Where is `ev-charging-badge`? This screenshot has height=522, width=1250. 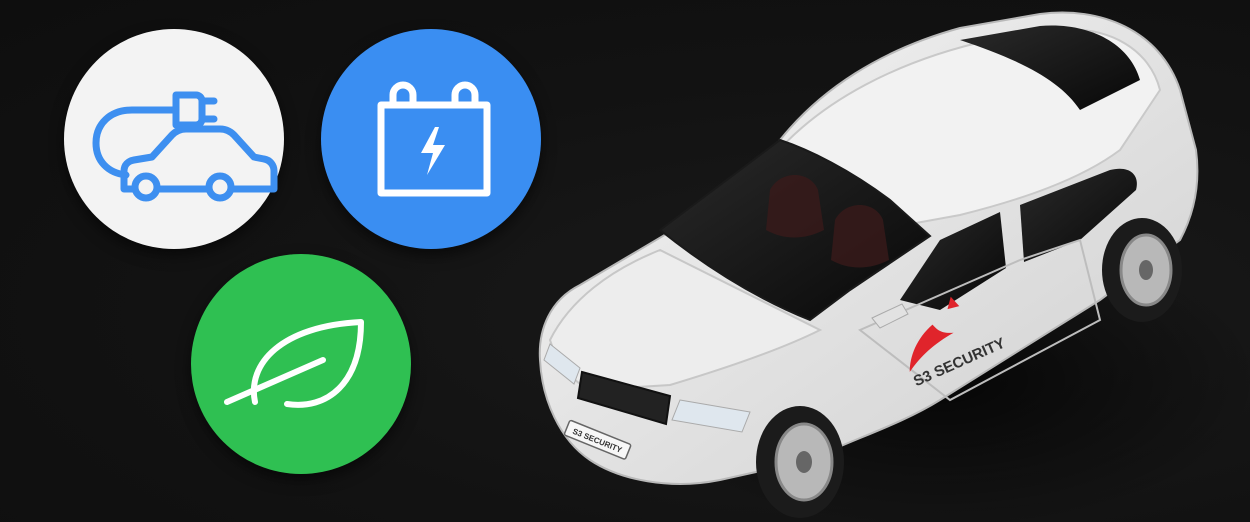
ev-charging-badge is located at coordinates (174, 139).